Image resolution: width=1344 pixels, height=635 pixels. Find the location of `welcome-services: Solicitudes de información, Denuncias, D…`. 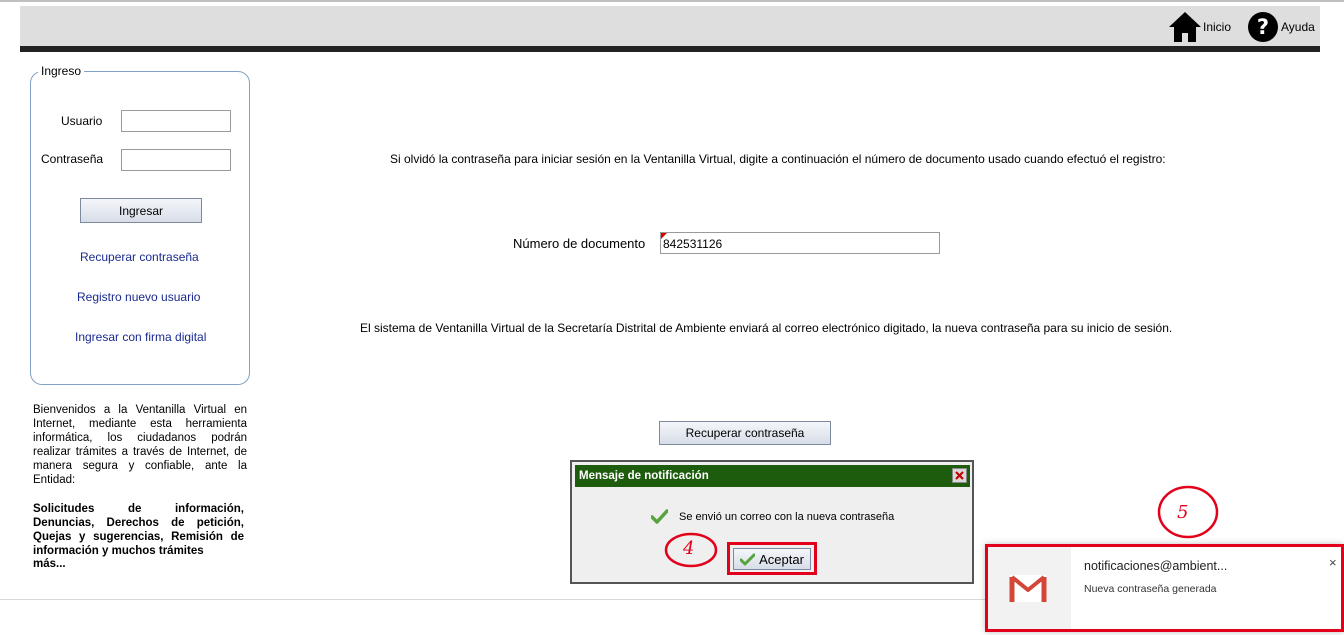

welcome-services: Solicitudes de información, Denuncias, D… is located at coordinates (138, 530).